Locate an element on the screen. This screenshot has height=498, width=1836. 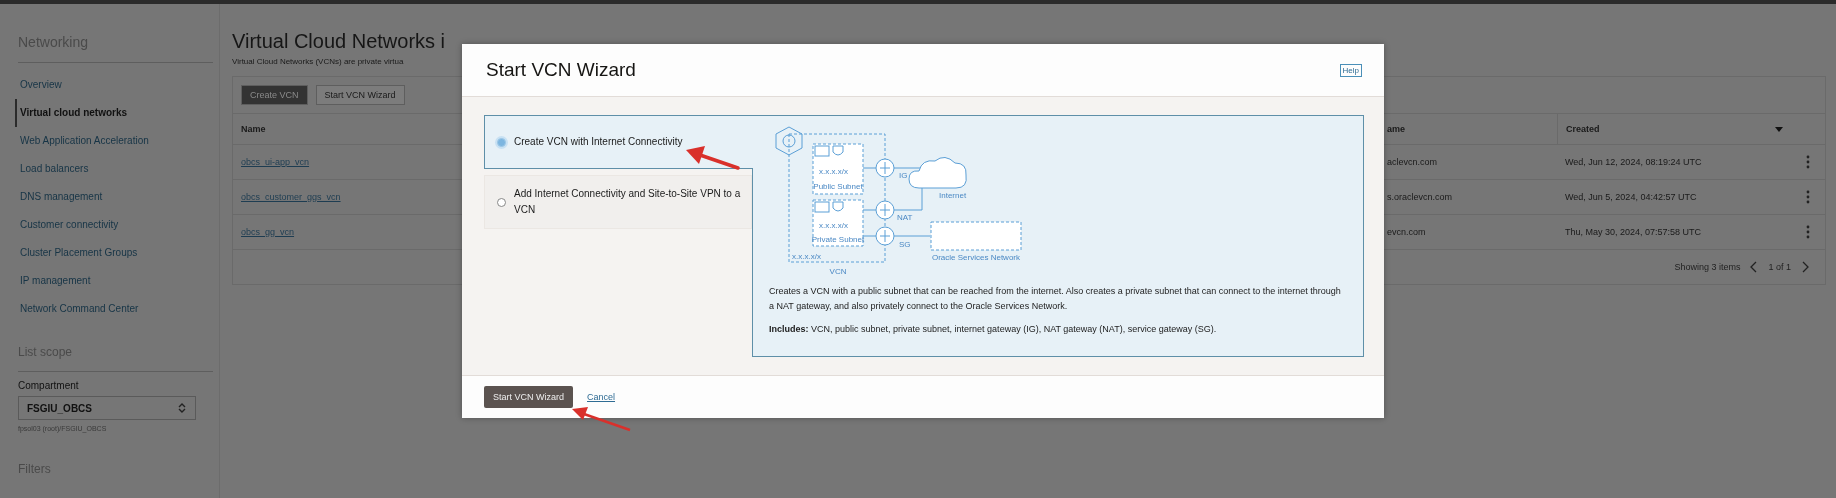
sidebar-item: Web Application Acceleration is located at coordinates (109, 141).